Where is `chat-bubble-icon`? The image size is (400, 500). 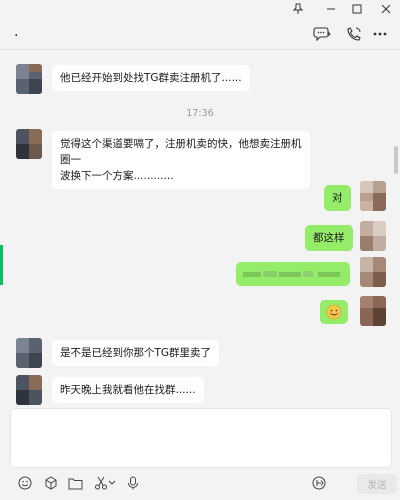 chat-bubble-icon is located at coordinates (322, 34).